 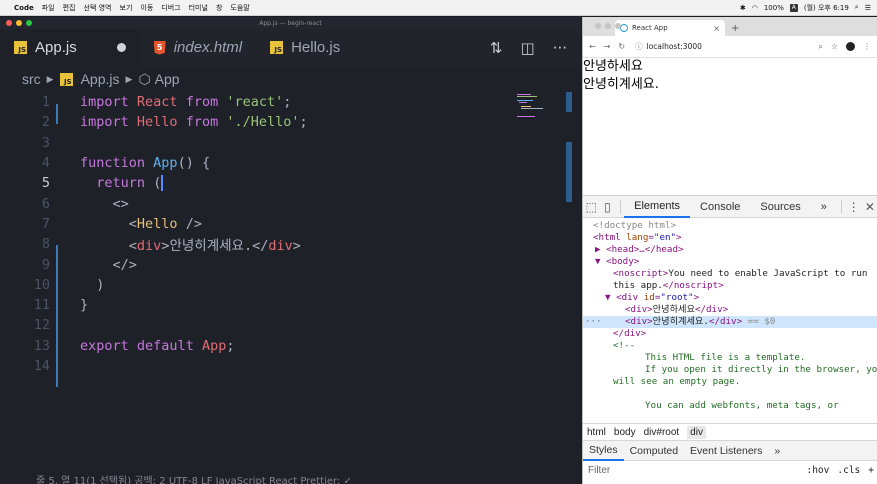 I want to click on hover-state-toggle: :hov, so click(x=817, y=470).